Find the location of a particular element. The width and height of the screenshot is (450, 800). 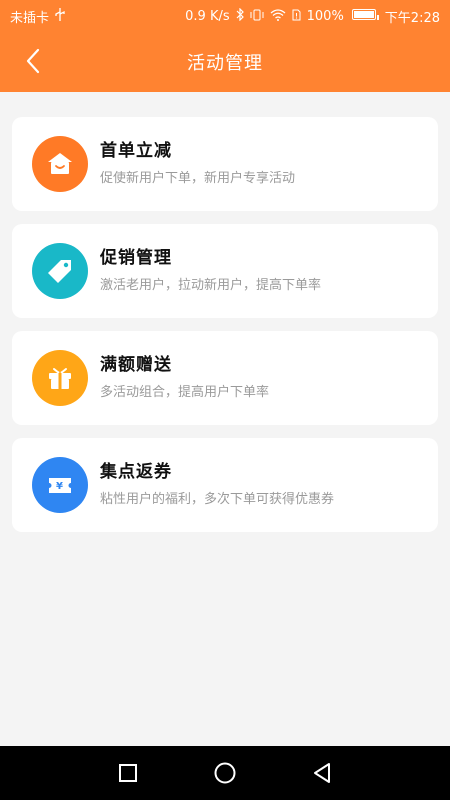

card-desc: 激活老用户，拉动新用户，提高下单率 is located at coordinates (211, 285).